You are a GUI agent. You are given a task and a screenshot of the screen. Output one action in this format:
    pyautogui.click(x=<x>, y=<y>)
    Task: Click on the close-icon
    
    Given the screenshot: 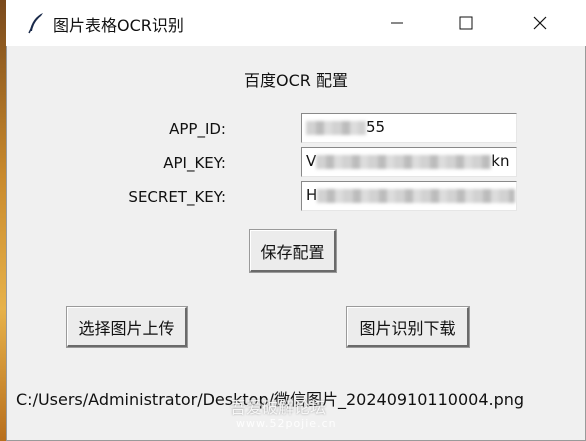 What is the action you would take?
    pyautogui.click(x=540, y=23)
    